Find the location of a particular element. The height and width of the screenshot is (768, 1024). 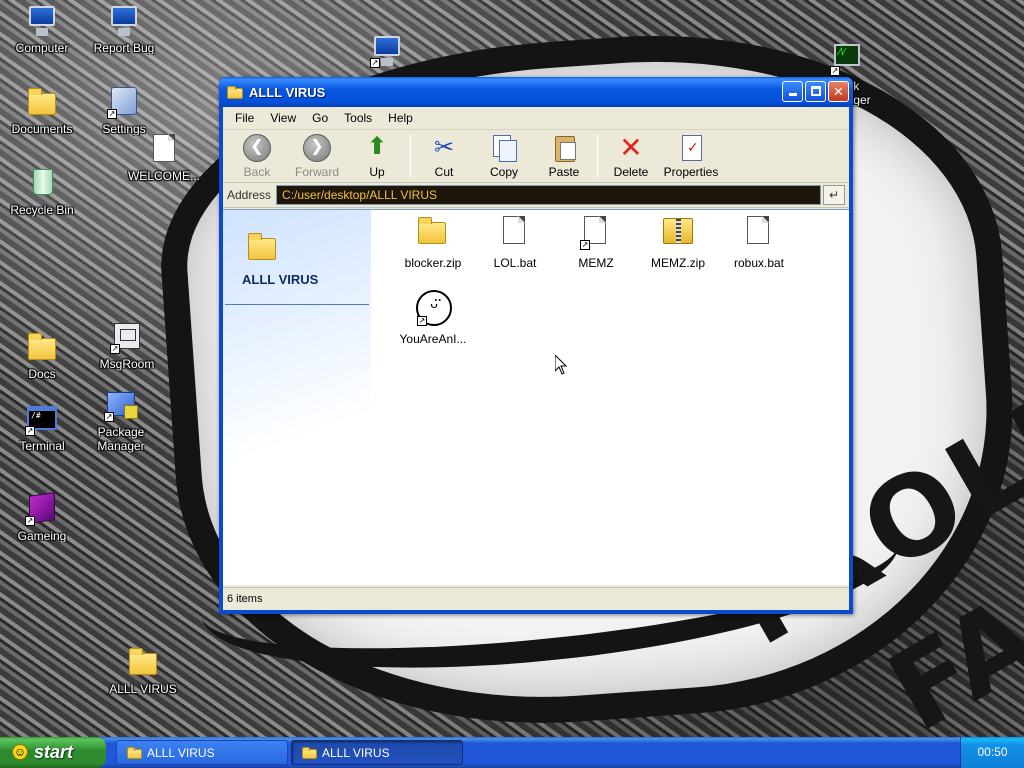

menu-tools: Tools is located at coordinates (358, 118).